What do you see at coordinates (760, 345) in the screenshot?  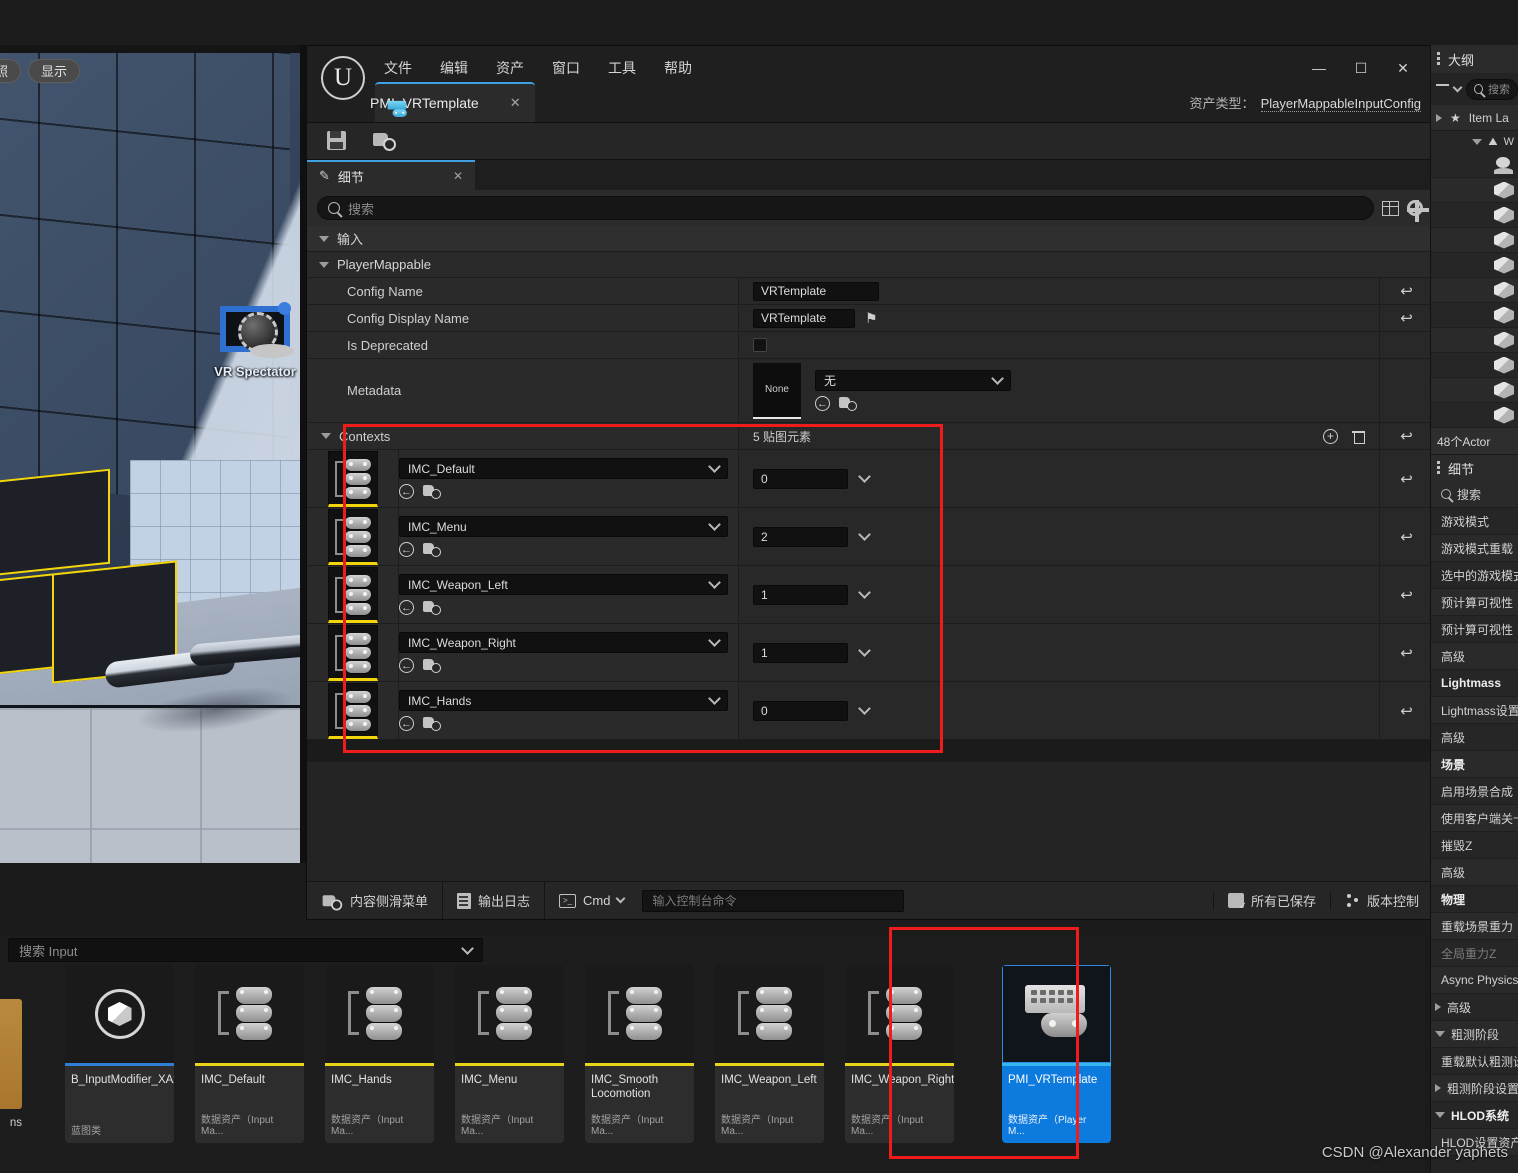 I see `is-deprecated-checkbox` at bounding box center [760, 345].